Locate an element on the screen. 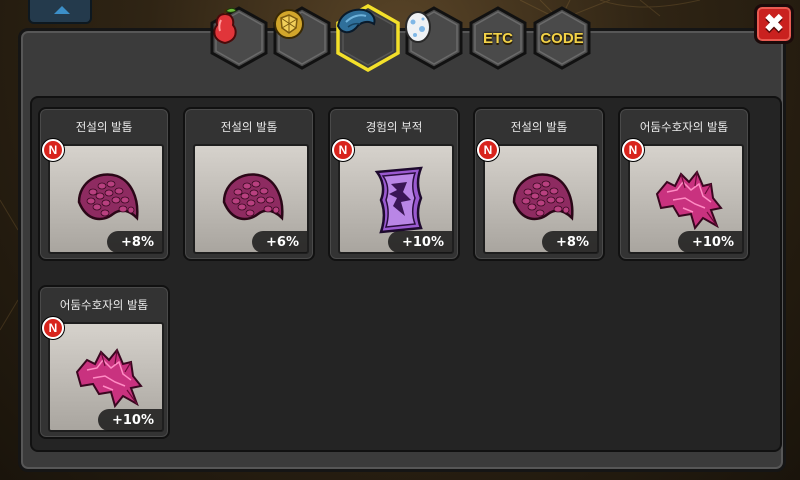 The height and width of the screenshot is (480, 800). tab-code: CODE is located at coordinates (562, 38).